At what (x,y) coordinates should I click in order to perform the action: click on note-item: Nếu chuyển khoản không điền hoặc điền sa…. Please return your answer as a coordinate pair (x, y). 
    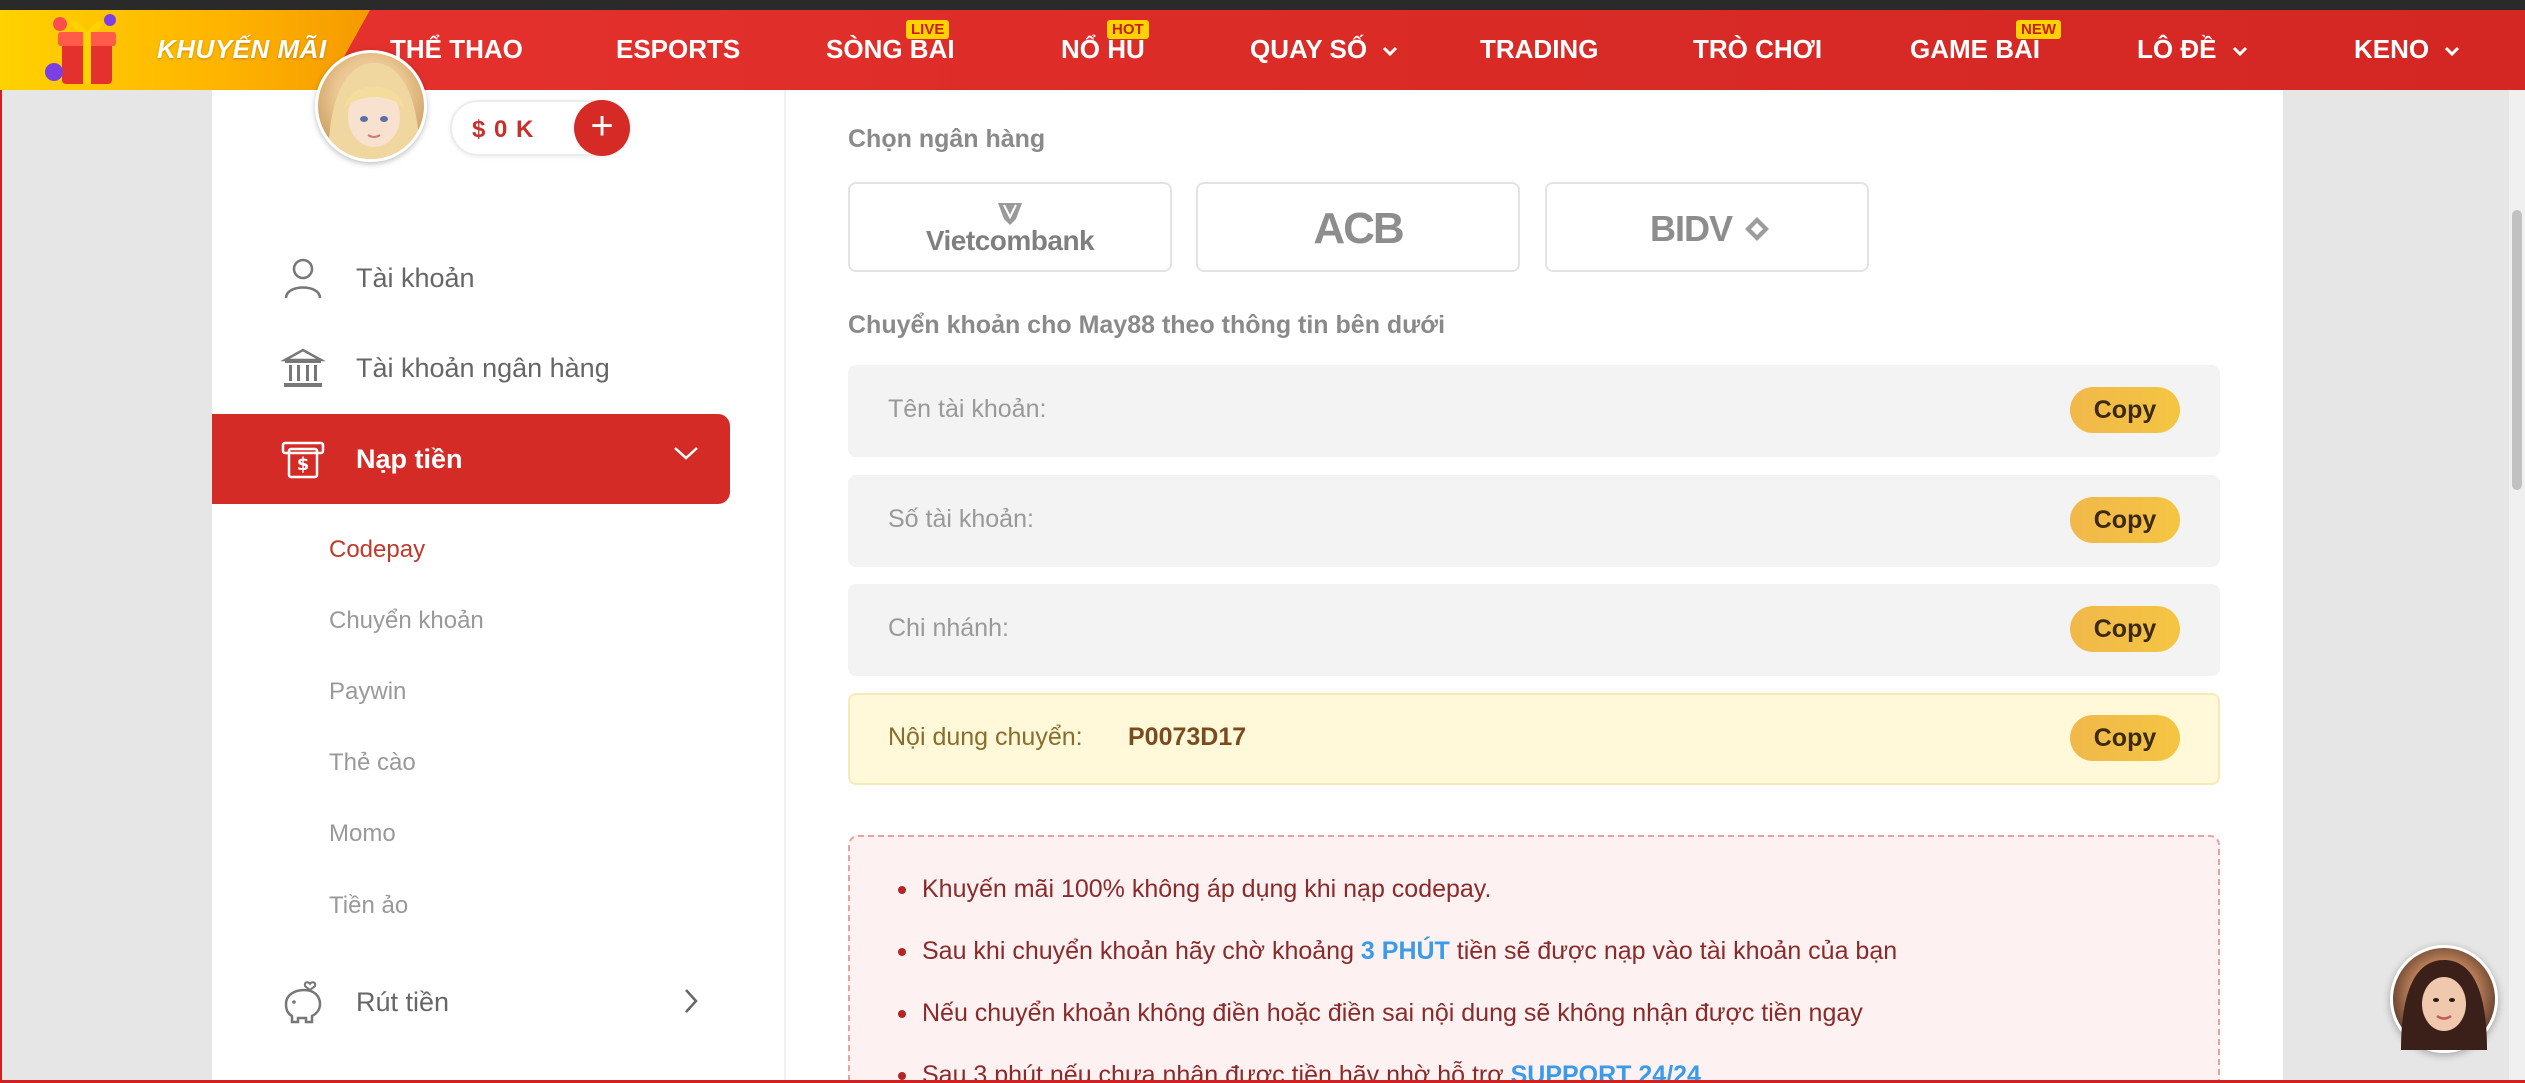
    Looking at the image, I should click on (1380, 1013).